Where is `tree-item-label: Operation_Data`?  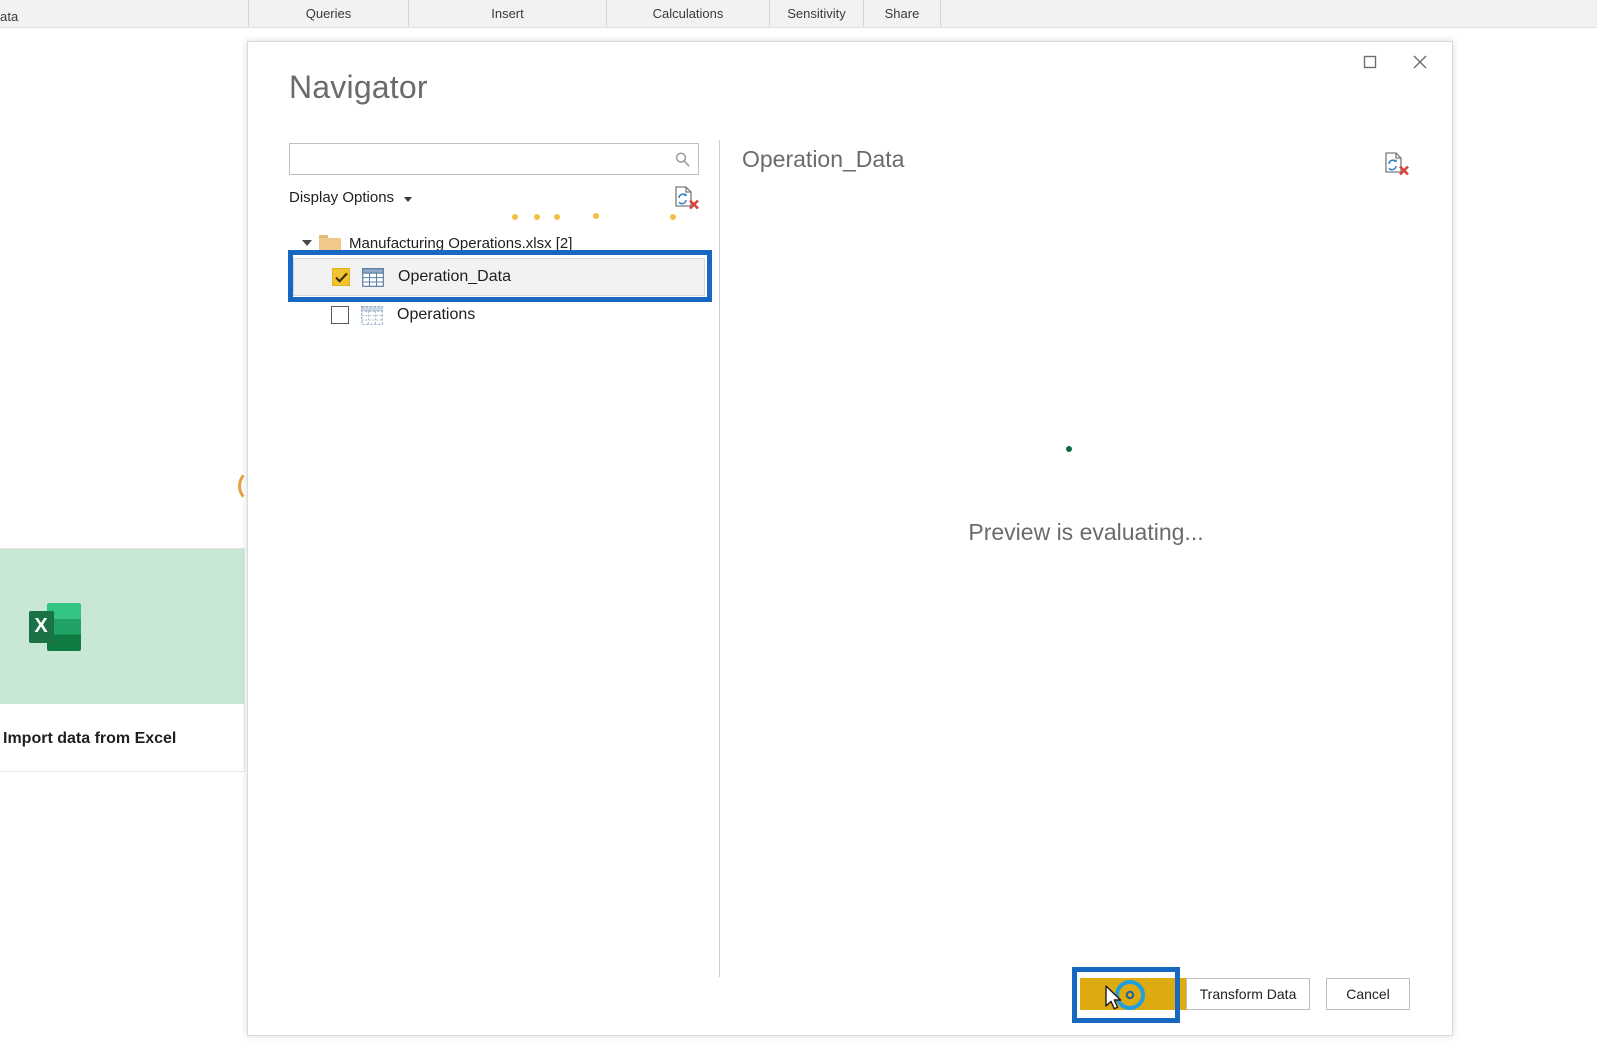 tree-item-label: Operation_Data is located at coordinates (454, 276).